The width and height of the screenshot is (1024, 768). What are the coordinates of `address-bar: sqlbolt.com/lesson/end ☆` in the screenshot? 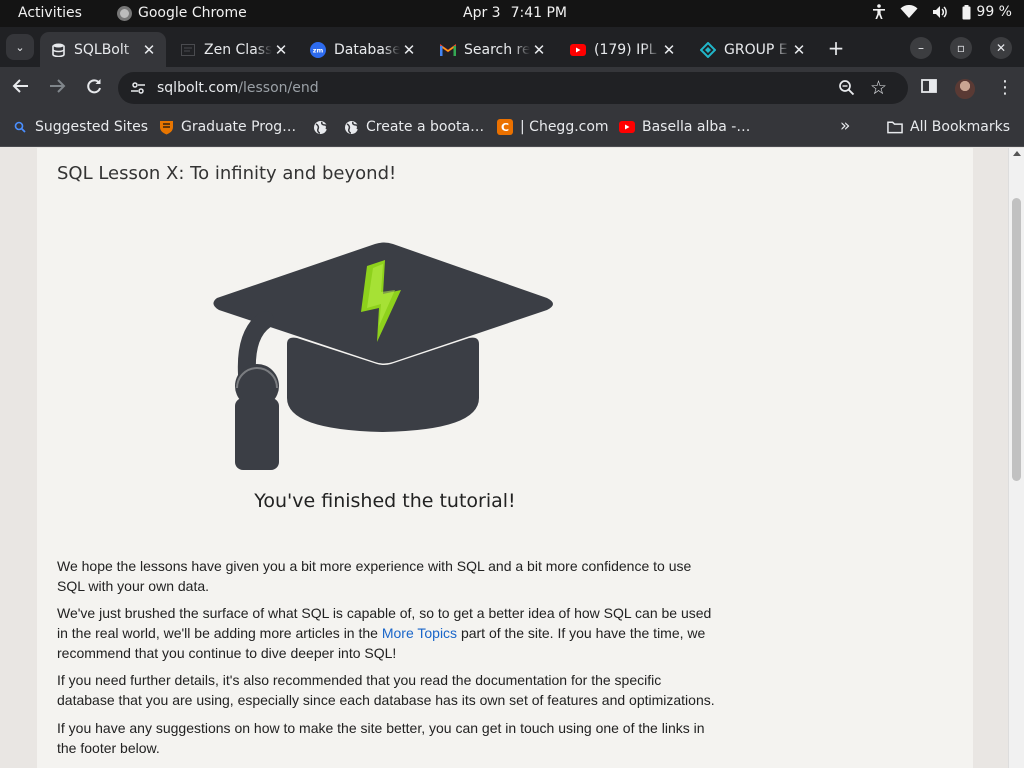 It's located at (513, 88).